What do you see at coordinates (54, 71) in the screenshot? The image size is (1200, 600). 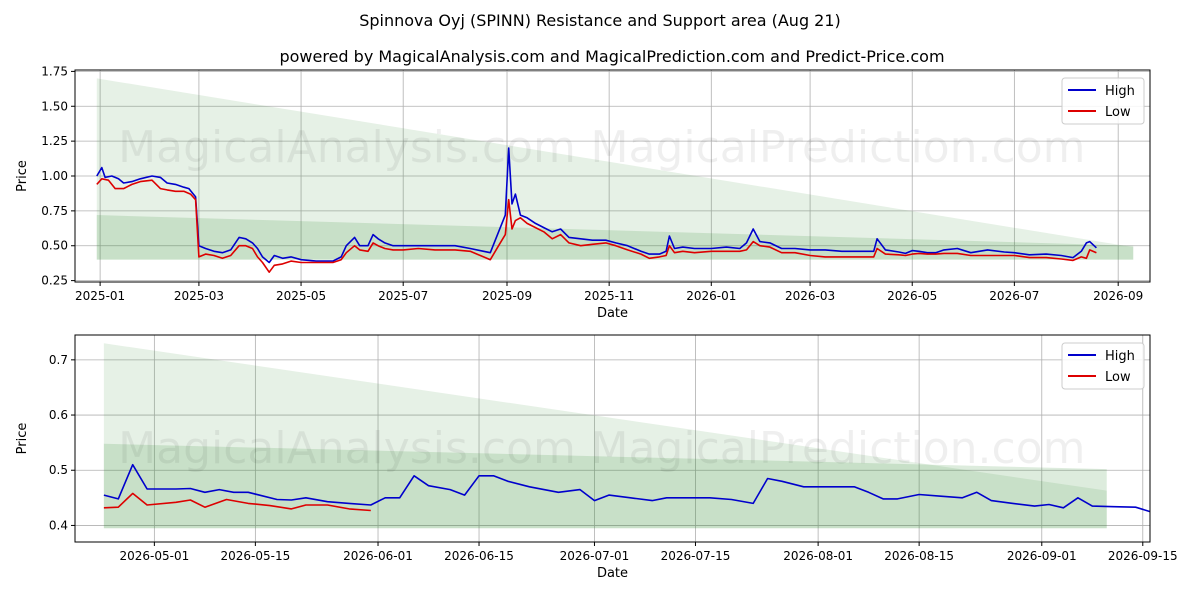 I see `y-tick-label: 1.75` at bounding box center [54, 71].